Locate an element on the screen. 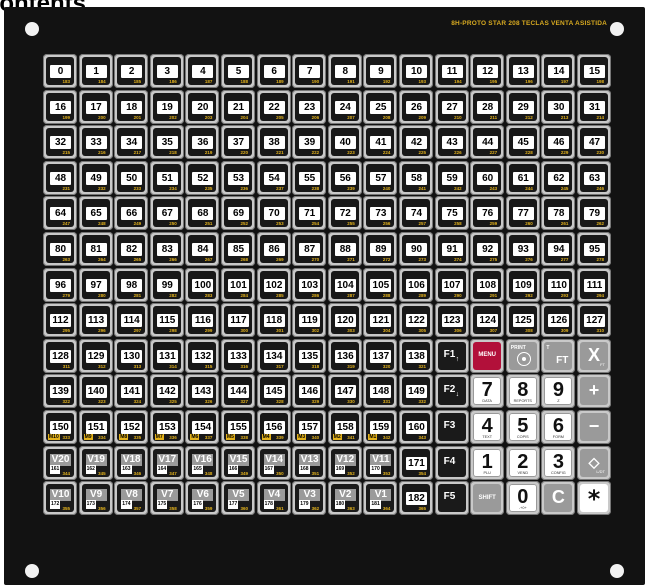 This screenshot has width=650, height=587. key-108: 108 291 is located at coordinates (487, 284).